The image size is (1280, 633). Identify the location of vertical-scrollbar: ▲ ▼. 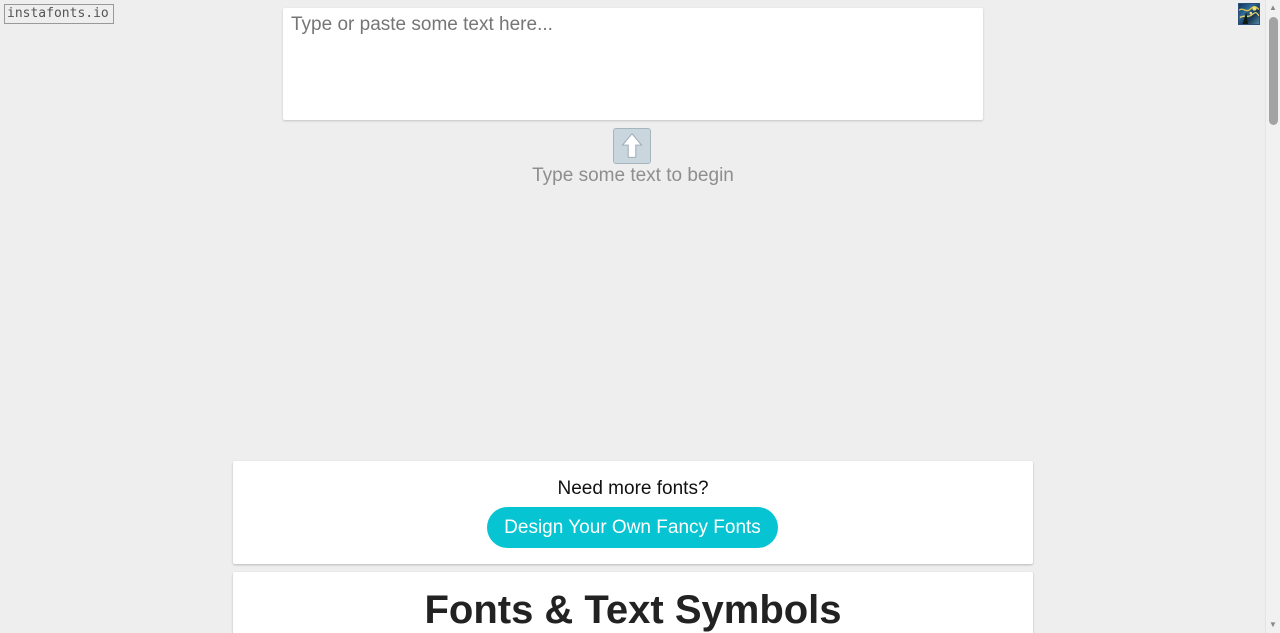
(1272, 316).